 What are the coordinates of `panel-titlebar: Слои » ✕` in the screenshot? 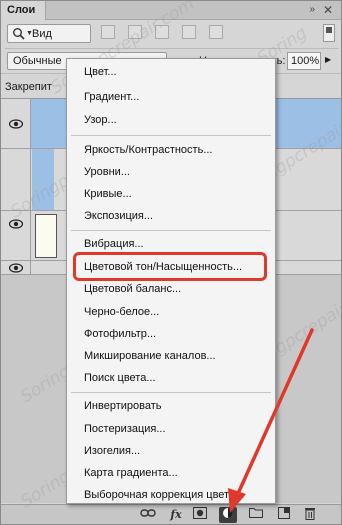 It's located at (171, 10).